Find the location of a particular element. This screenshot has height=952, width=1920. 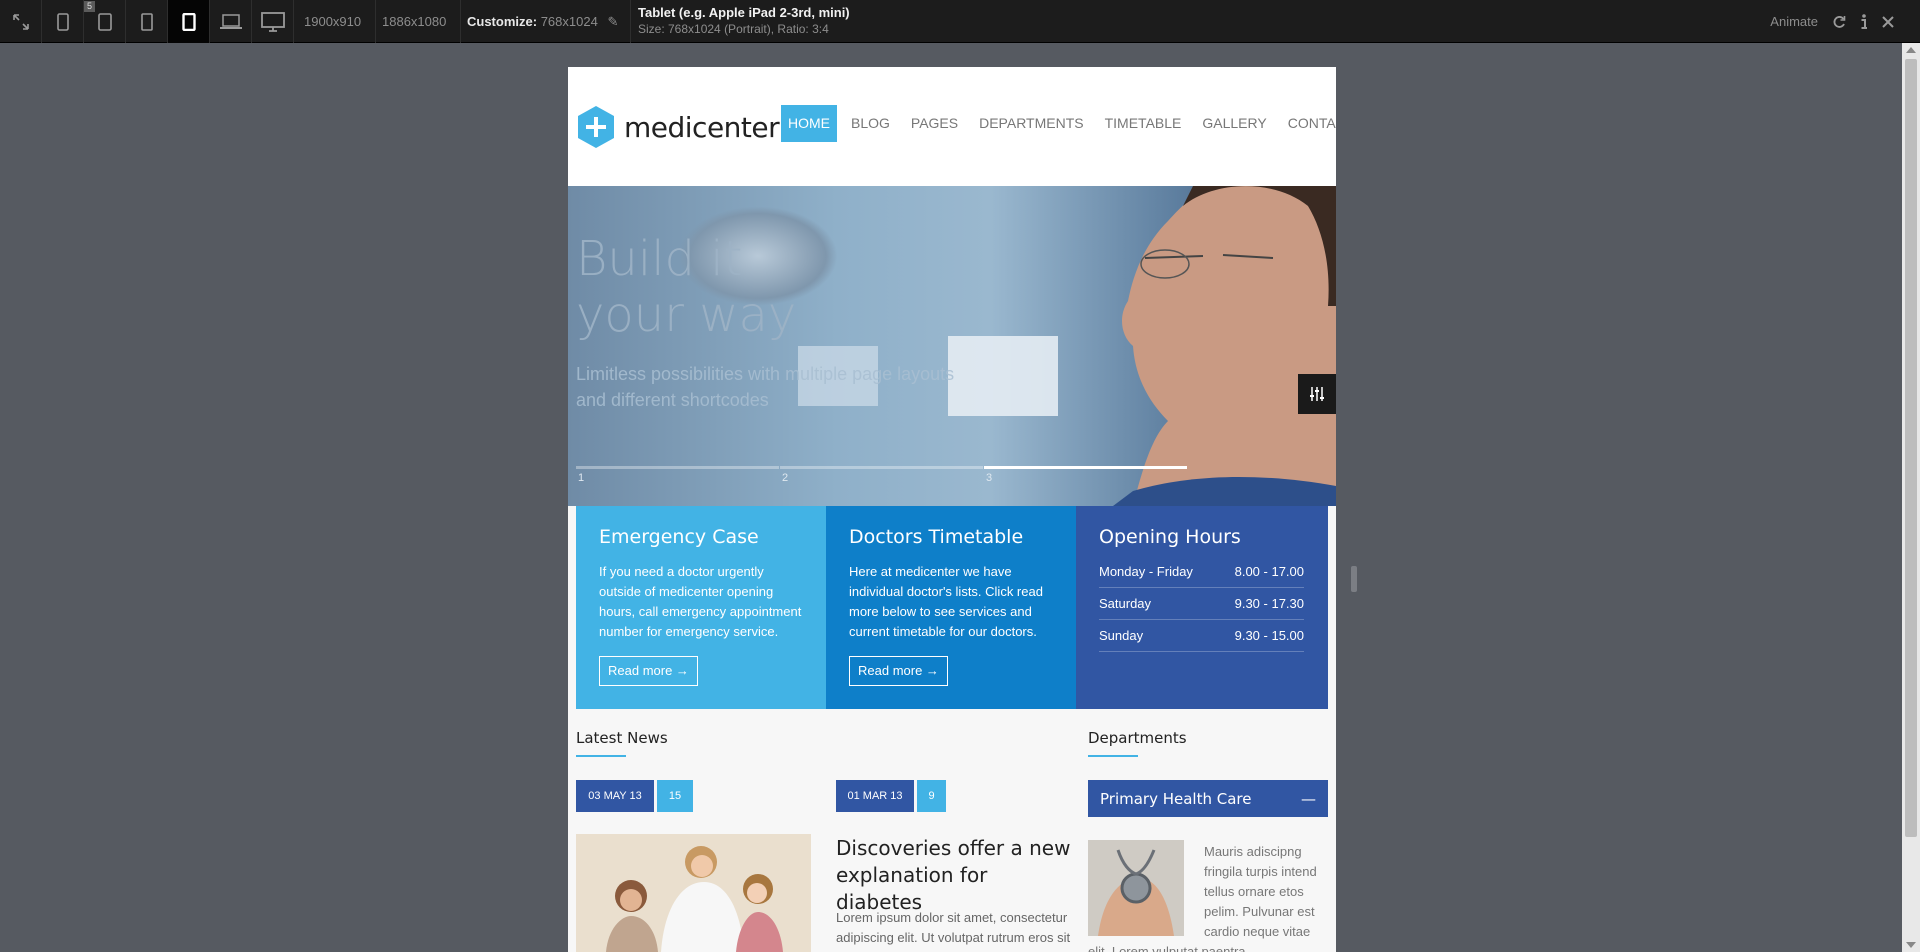

animate-toggle: Animate is located at coordinates (1794, 21).